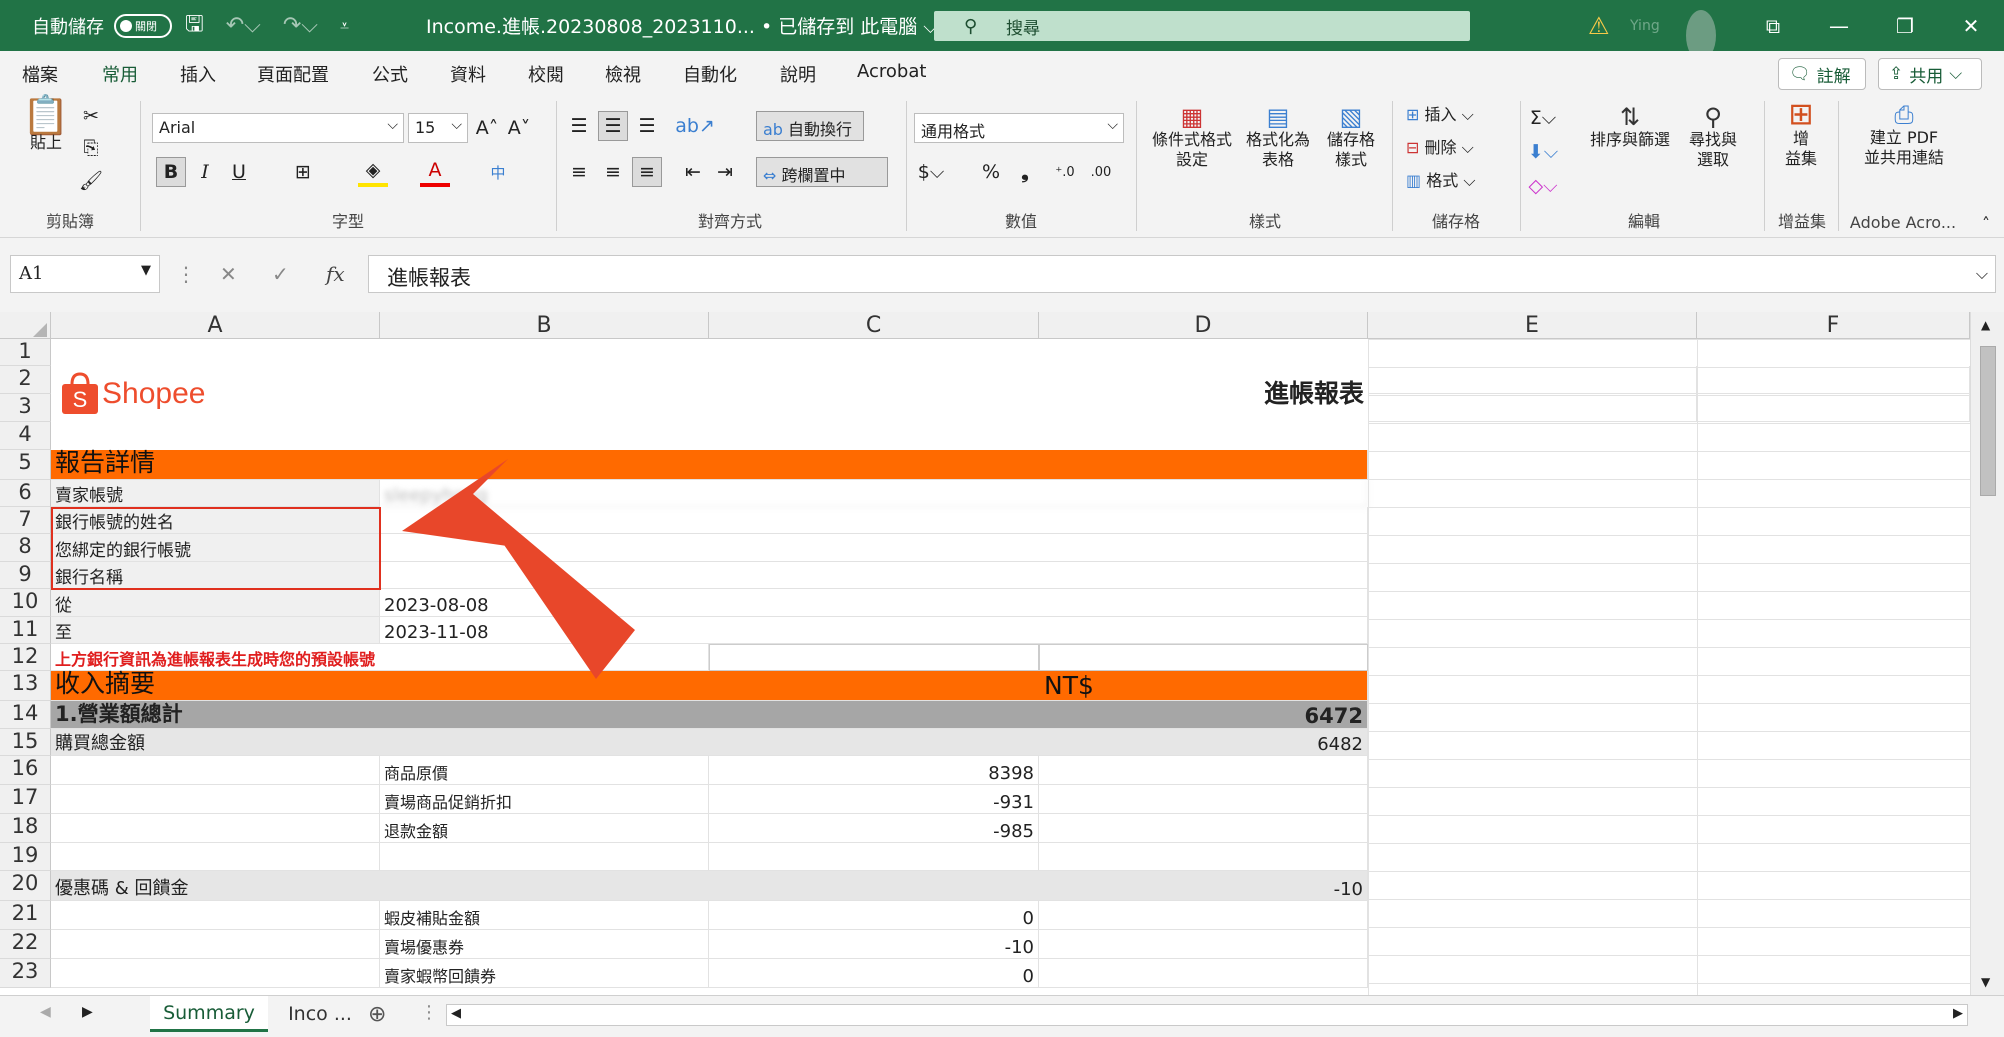 This screenshot has height=1037, width=2004. What do you see at coordinates (377, 1014) in the screenshot?
I see `add-sheet-icon: ⊕` at bounding box center [377, 1014].